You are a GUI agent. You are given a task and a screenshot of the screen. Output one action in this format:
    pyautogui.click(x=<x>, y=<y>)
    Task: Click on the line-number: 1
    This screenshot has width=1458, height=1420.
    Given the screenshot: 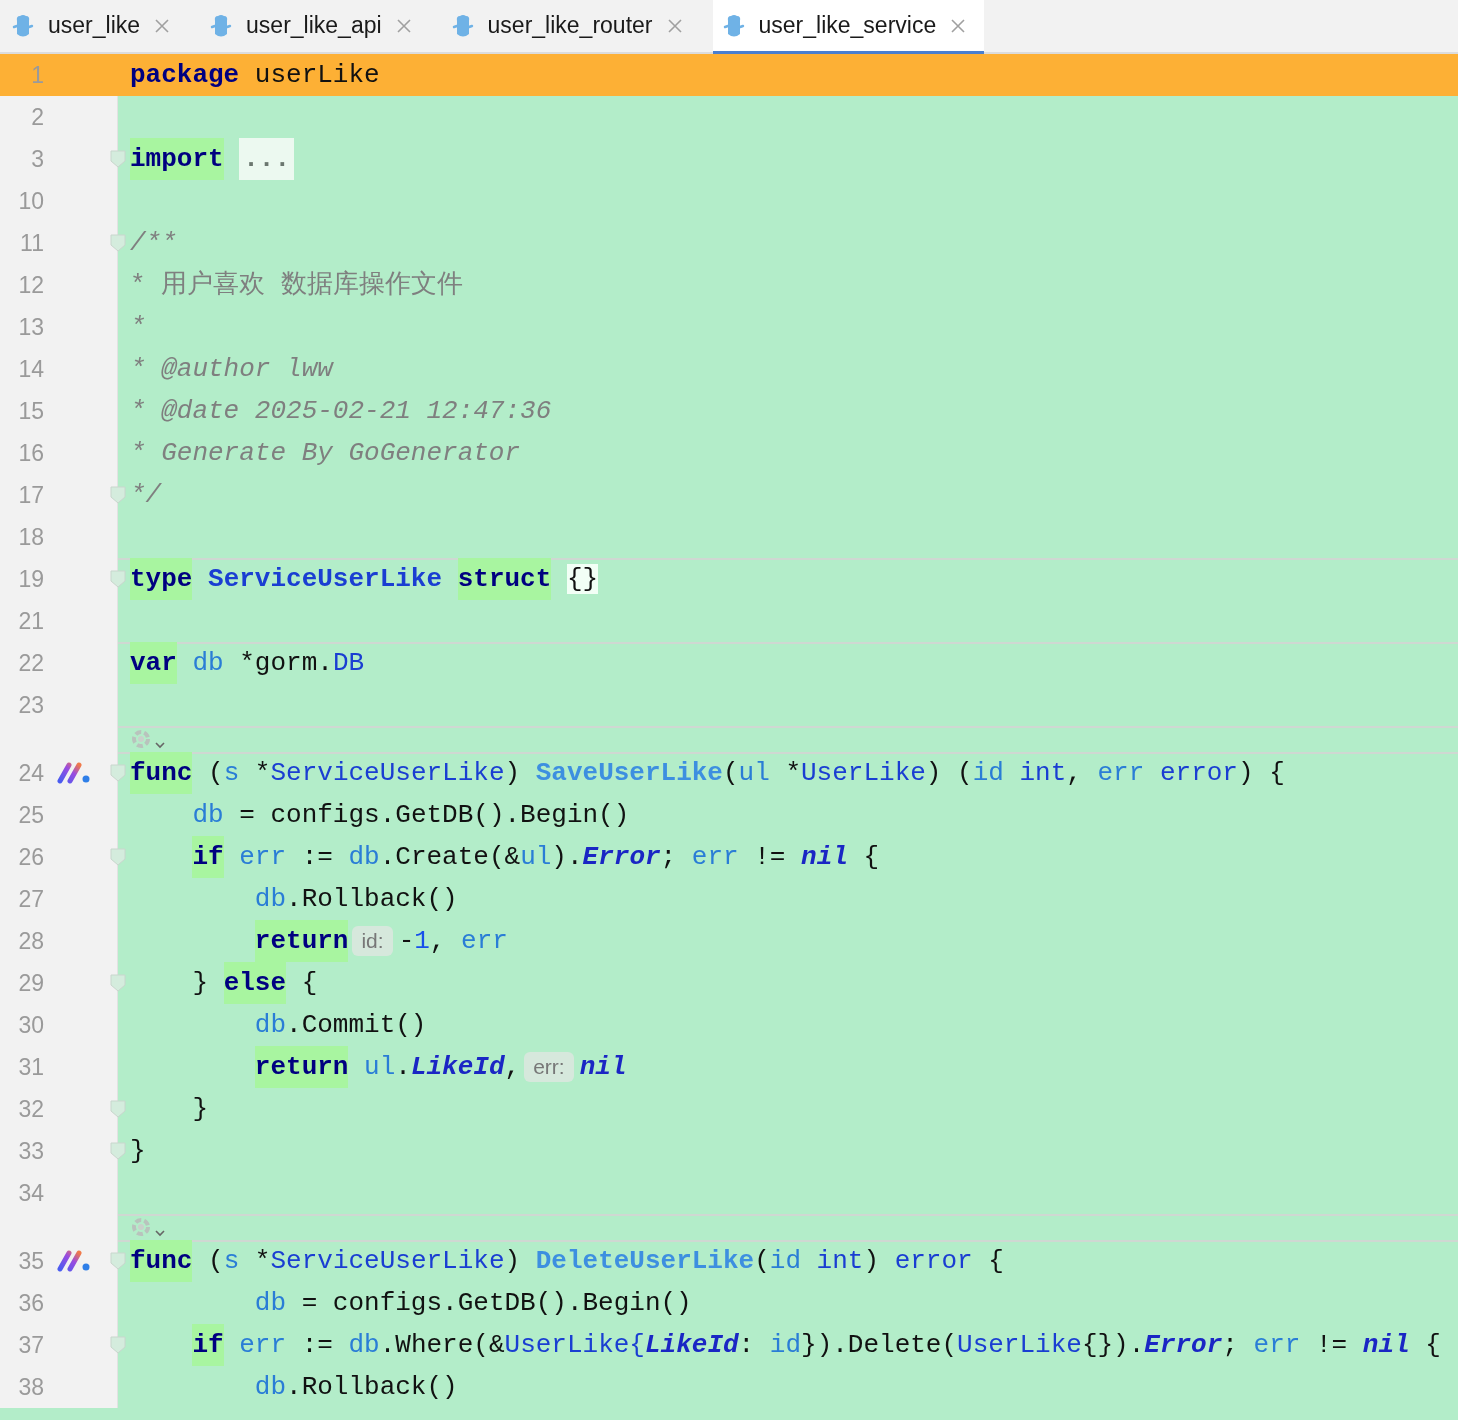 What is the action you would take?
    pyautogui.click(x=37, y=75)
    